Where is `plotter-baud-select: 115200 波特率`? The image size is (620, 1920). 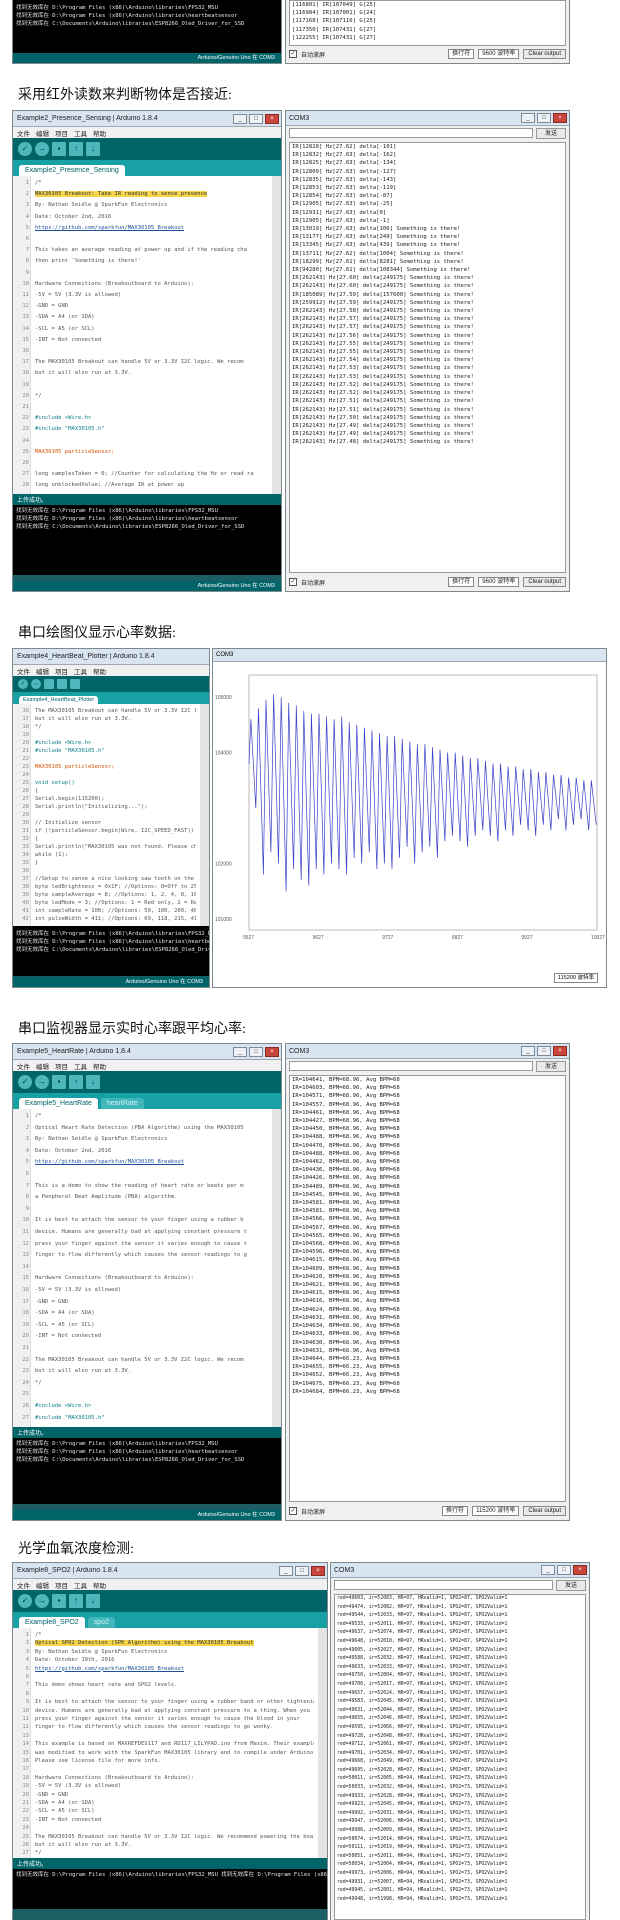 plotter-baud-select: 115200 波特率 is located at coordinates (576, 978).